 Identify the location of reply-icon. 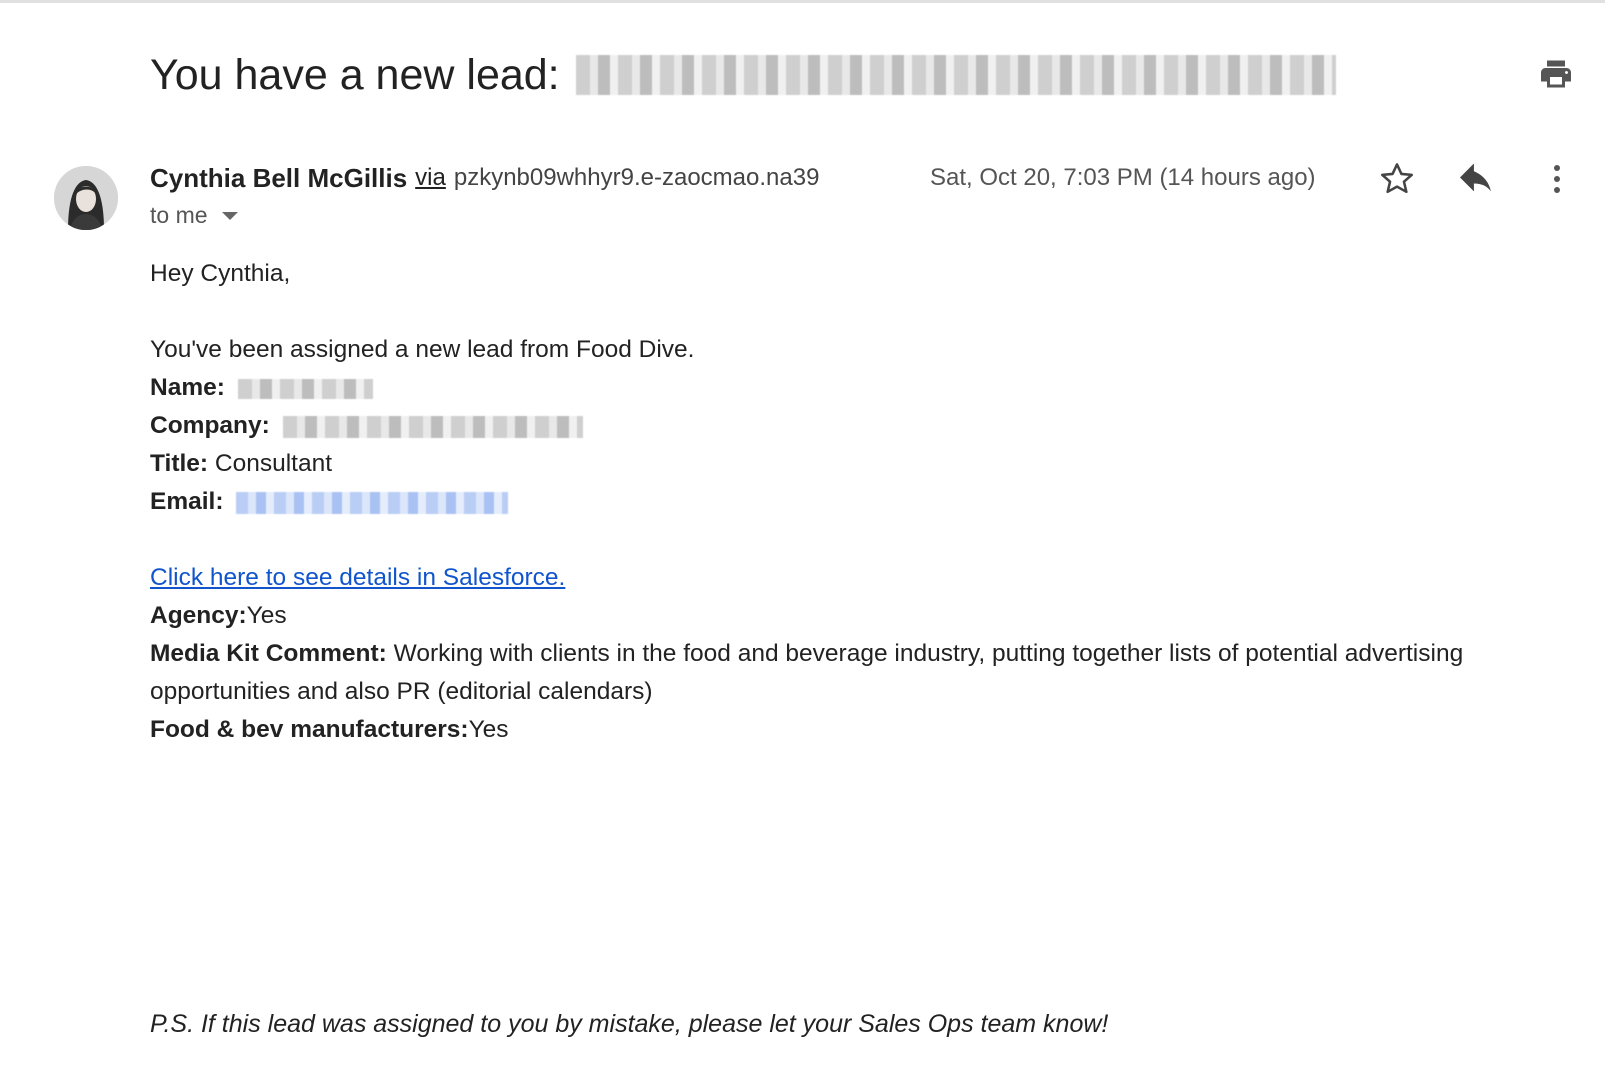
(1477, 179).